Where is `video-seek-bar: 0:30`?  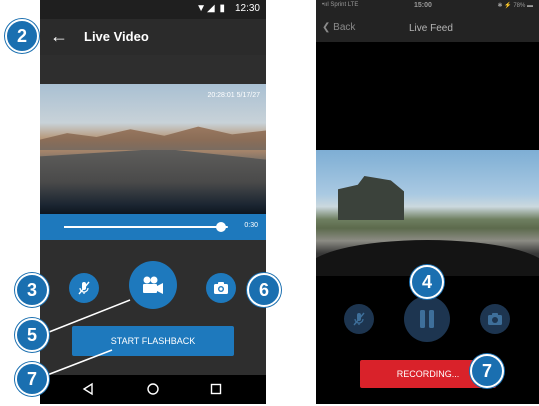
video-seek-bar: 0:30 is located at coordinates (153, 227).